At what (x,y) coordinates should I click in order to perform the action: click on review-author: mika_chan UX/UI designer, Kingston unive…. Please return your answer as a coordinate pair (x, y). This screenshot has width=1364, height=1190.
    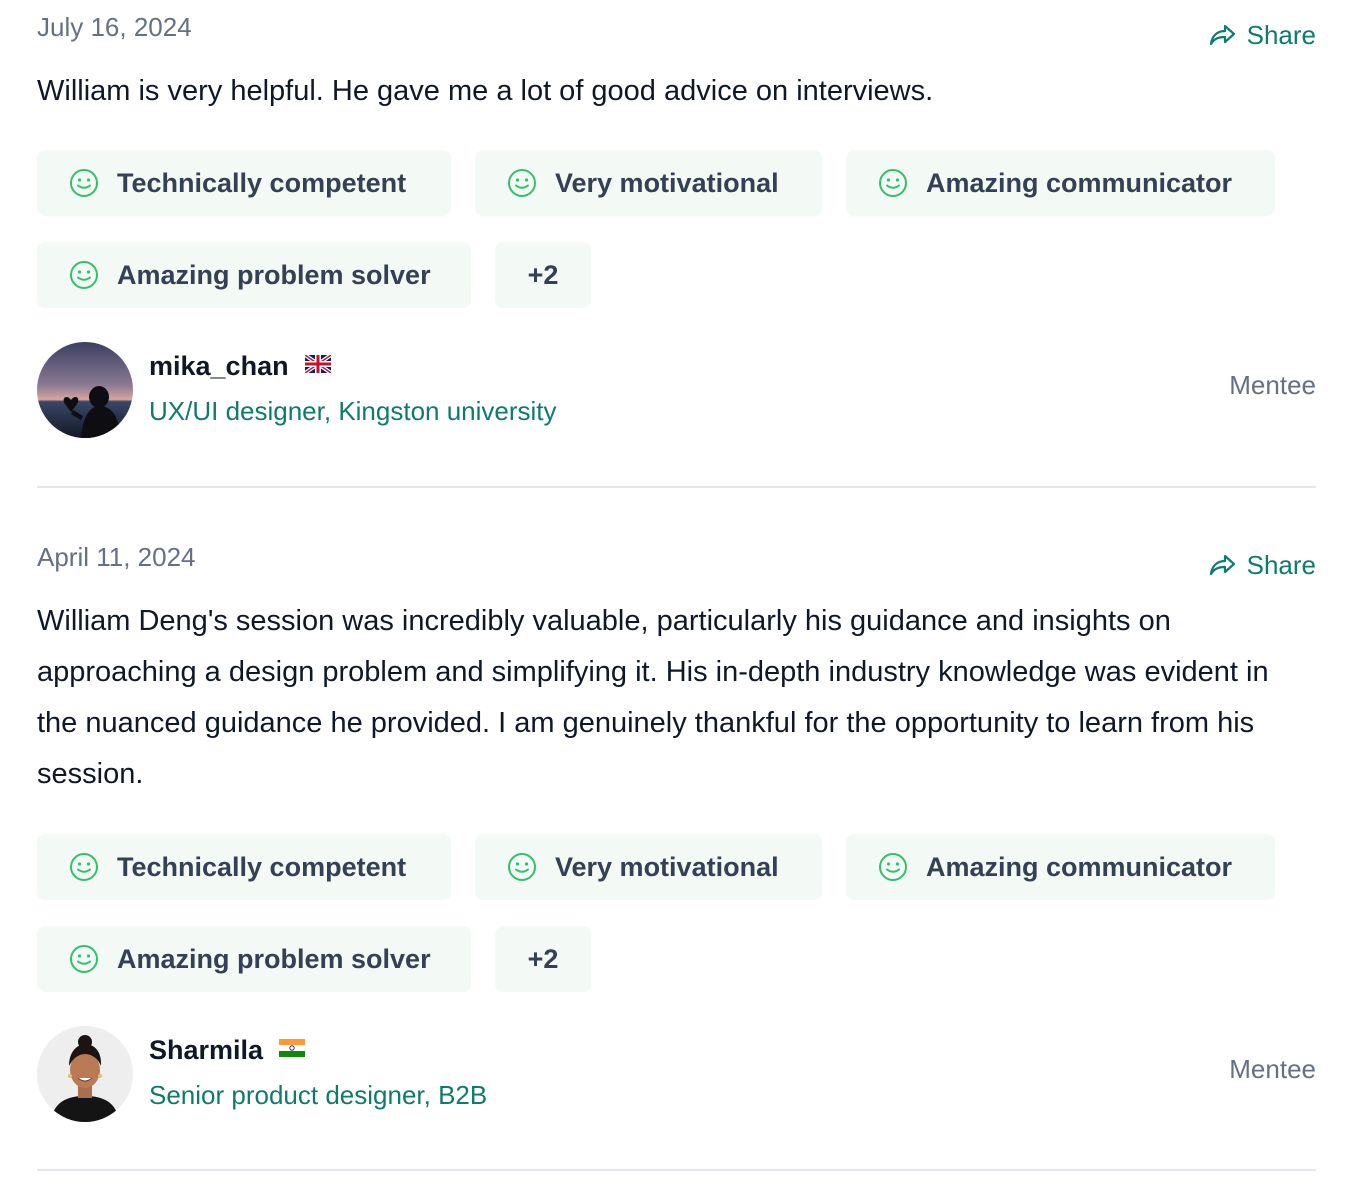
    Looking at the image, I should click on (676, 390).